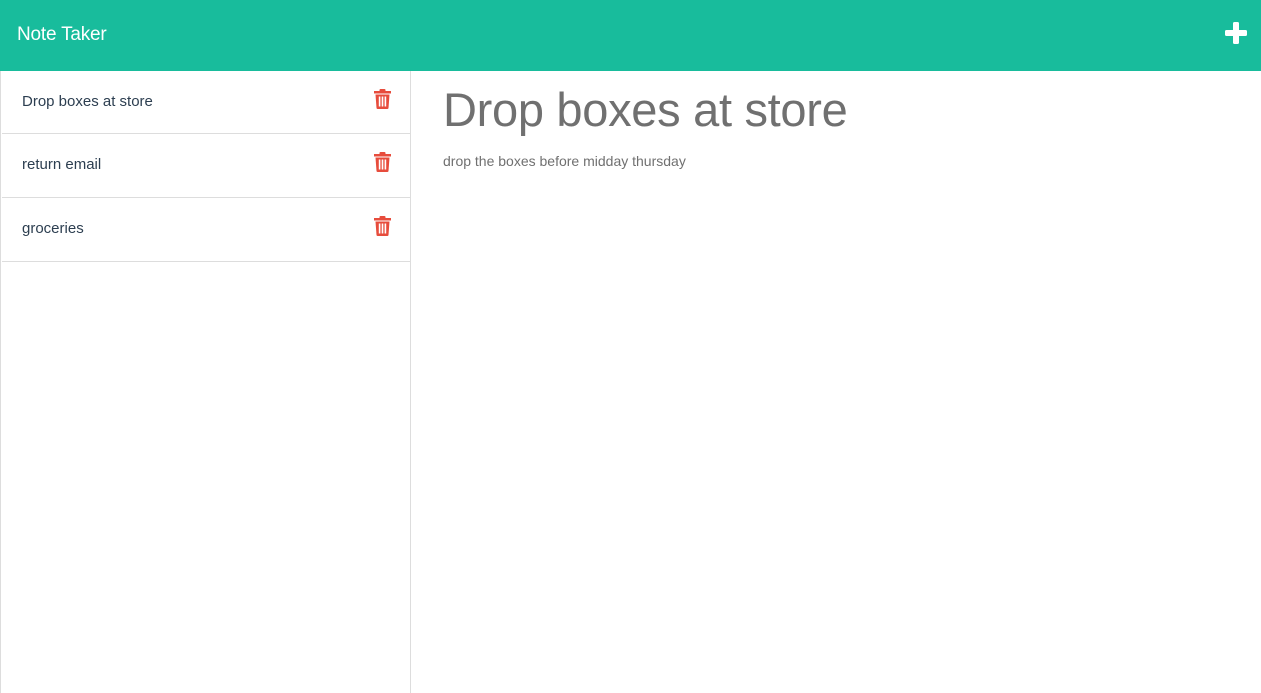  Describe the element at coordinates (87, 101) in the screenshot. I see `note-list-title: Drop boxes at store` at that location.